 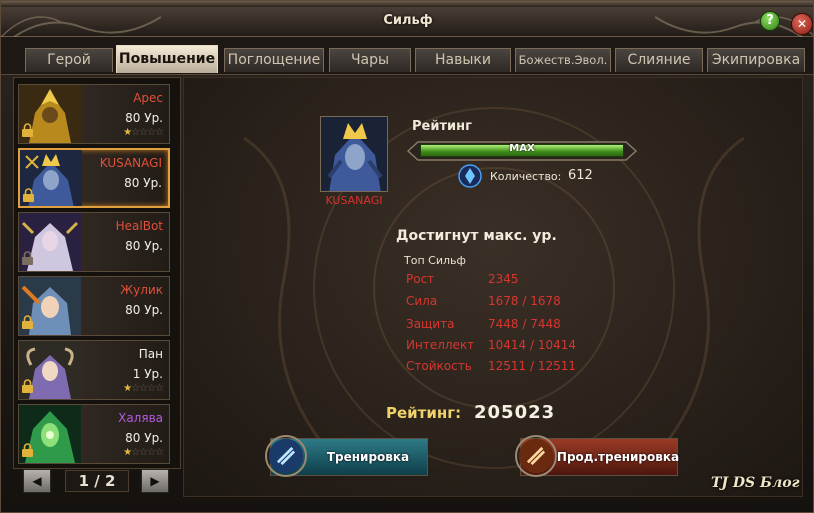 What do you see at coordinates (69, 60) in the screenshot?
I see `tab-hero: Герой` at bounding box center [69, 60].